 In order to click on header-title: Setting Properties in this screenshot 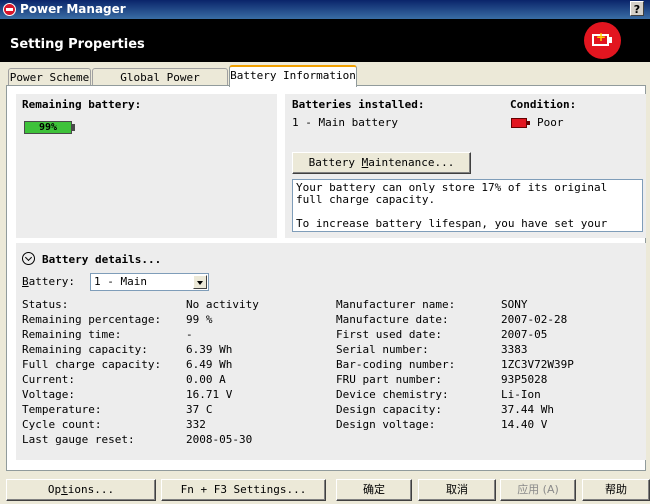, I will do `click(77, 44)`.